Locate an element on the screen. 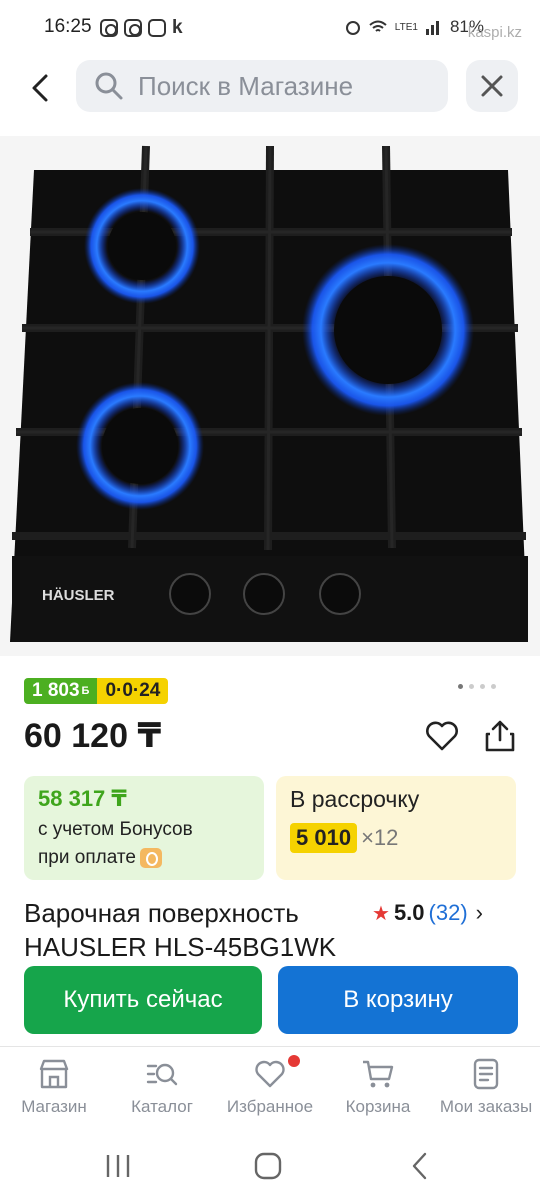  status-time: 16:25 is located at coordinates (68, 26).